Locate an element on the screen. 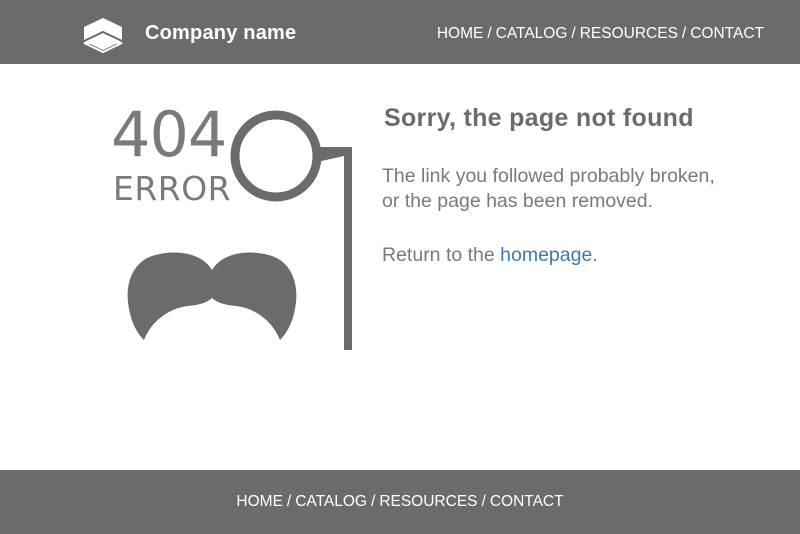 The width and height of the screenshot is (800, 534). hexagon-box-icon is located at coordinates (103, 35).